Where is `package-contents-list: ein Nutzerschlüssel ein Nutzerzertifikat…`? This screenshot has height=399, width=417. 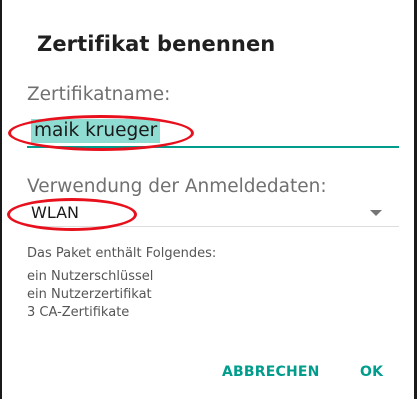
package-contents-list: ein Nutzerschlüssel ein Nutzerzertifikat… is located at coordinates (90, 295).